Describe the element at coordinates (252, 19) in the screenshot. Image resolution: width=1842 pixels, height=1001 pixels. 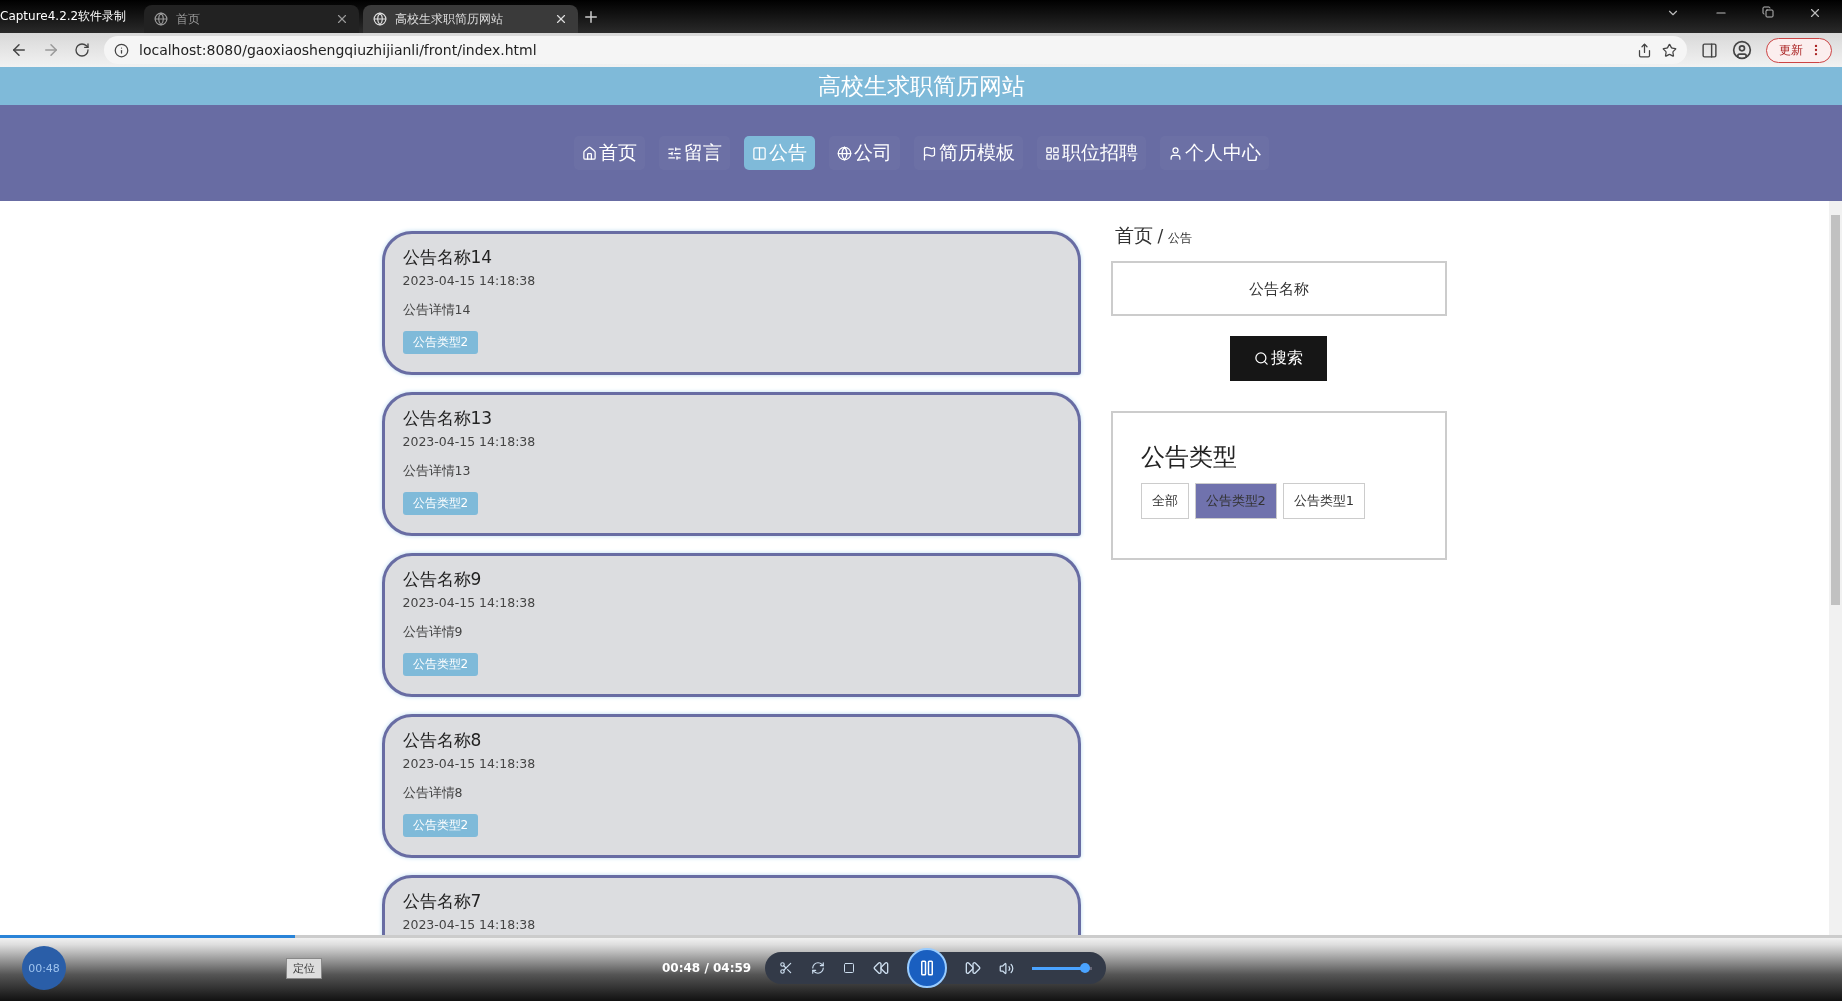
I see `browser-tab: 首页` at that location.